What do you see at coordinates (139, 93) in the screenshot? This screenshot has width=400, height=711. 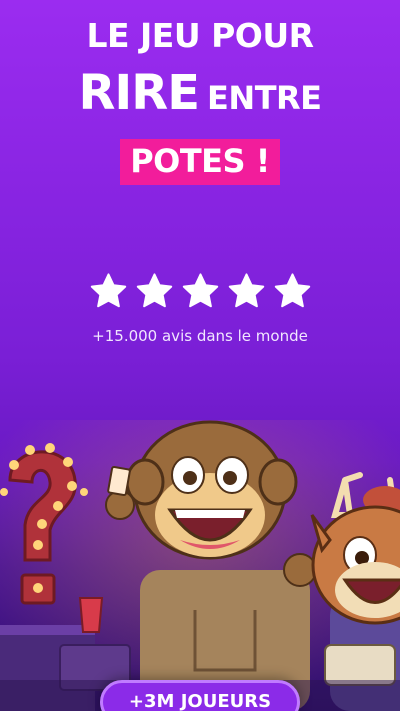 I see `headline-big-word: RIRE` at bounding box center [139, 93].